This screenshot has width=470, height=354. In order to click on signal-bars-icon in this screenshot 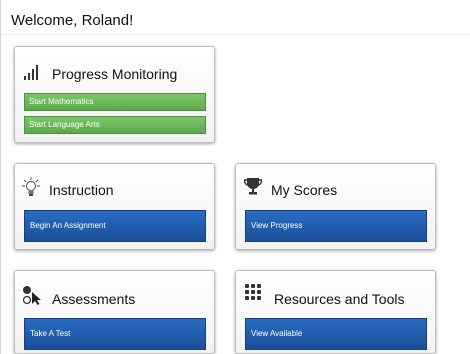, I will do `click(32, 74)`.